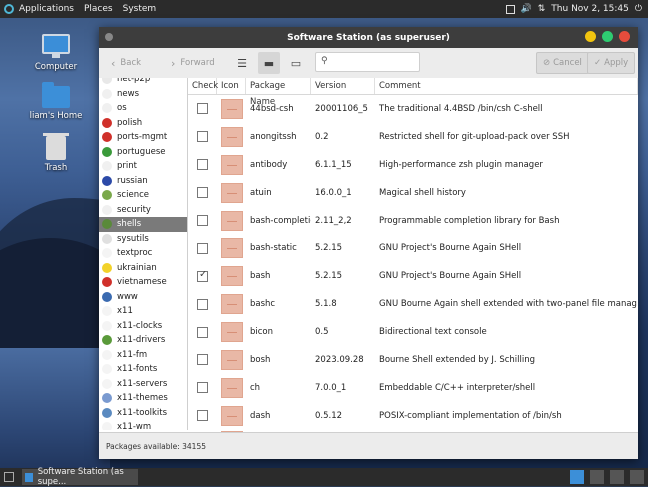  What do you see at coordinates (506, 86) in the screenshot?
I see `column-comment: Comment` at bounding box center [506, 86].